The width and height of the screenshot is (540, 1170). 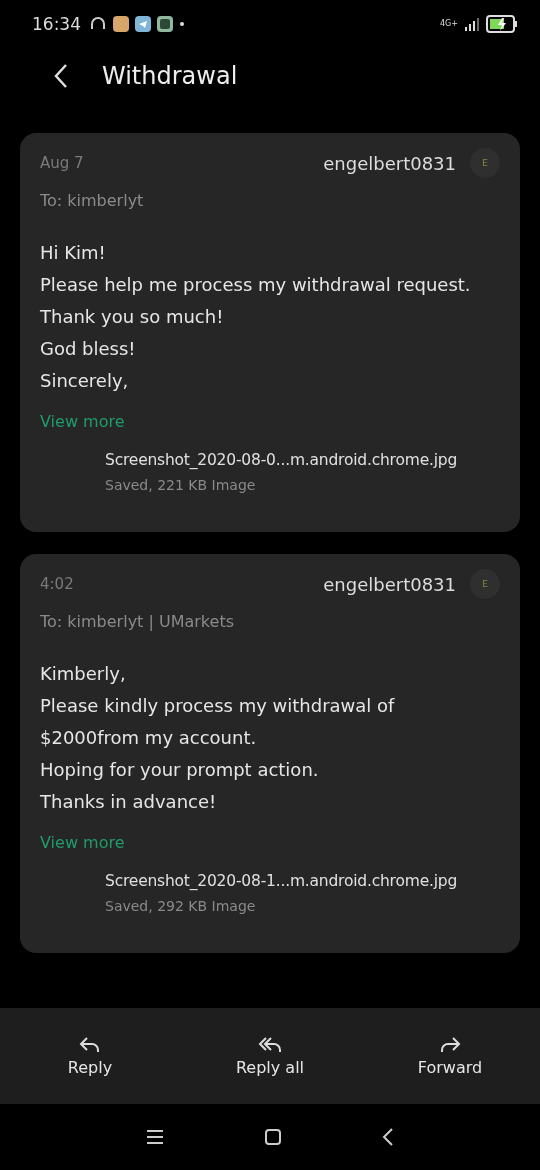 I want to click on attachment-name: Screenshot_2020-08-1...m.android.chrome.jpg, so click(x=302, y=881).